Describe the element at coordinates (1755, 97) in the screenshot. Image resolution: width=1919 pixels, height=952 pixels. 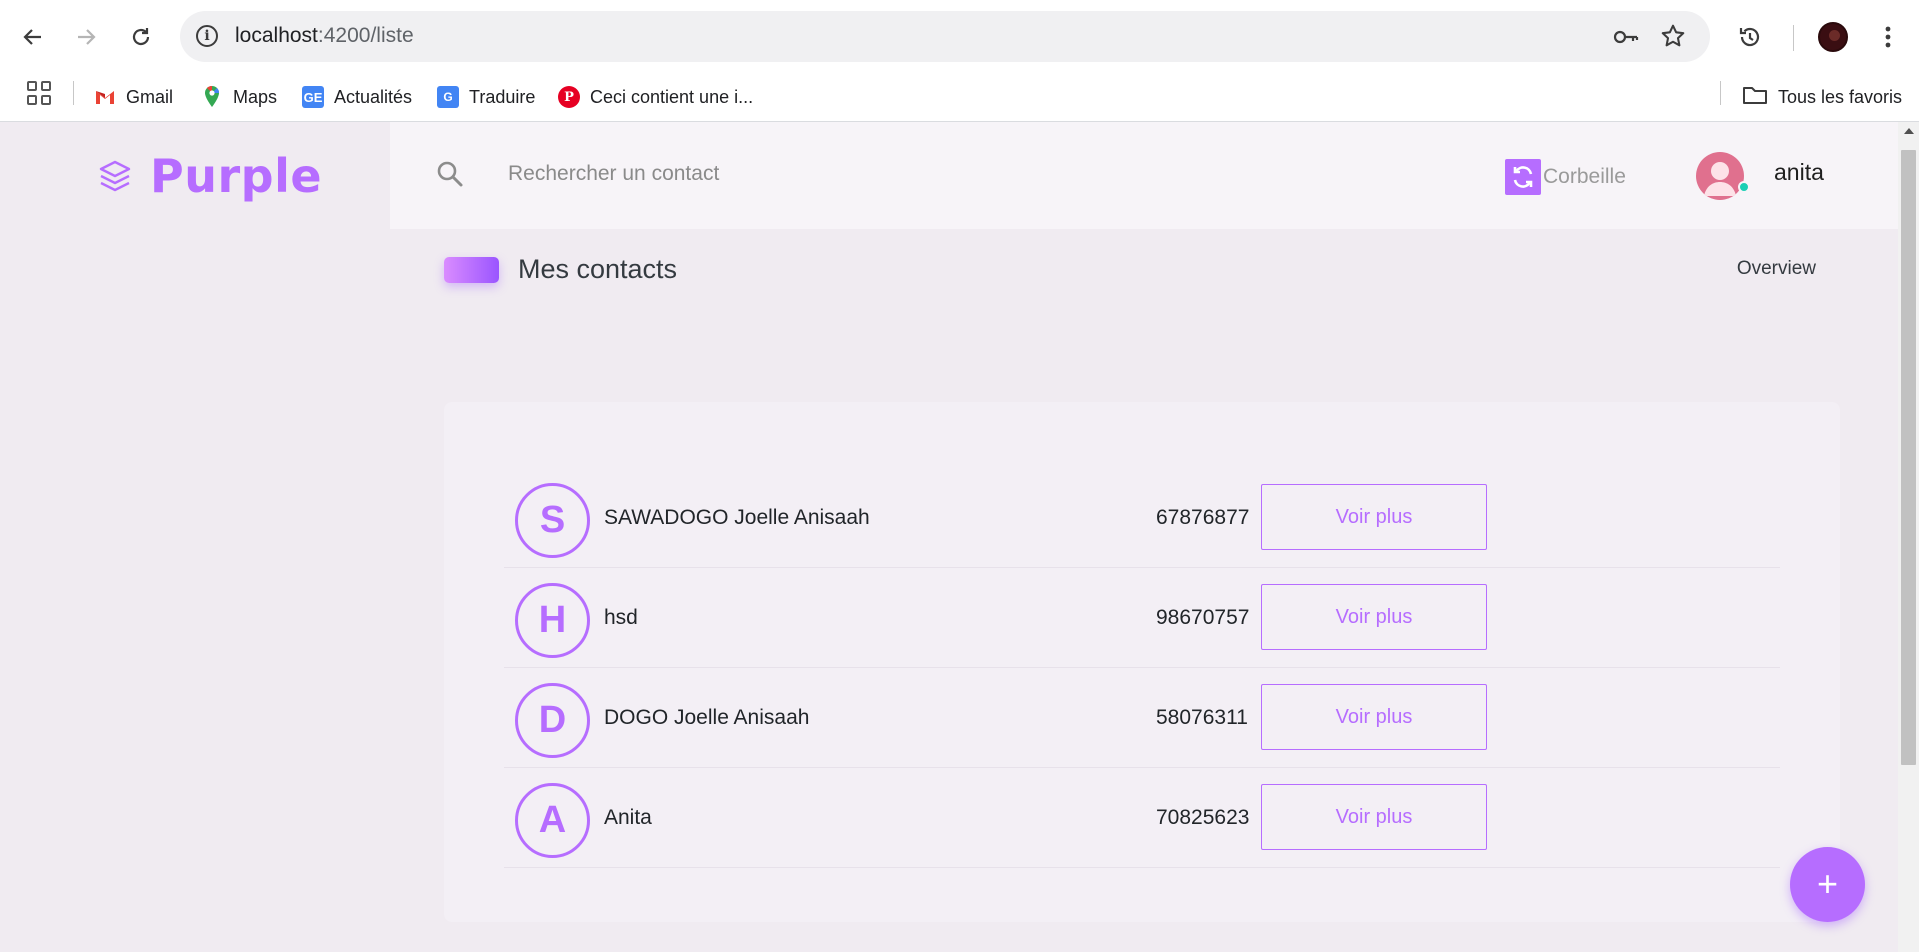
I see `folder-icon` at that location.